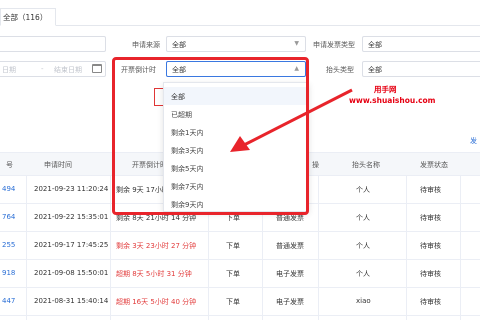  I want to click on order-number-input, so click(53, 44).